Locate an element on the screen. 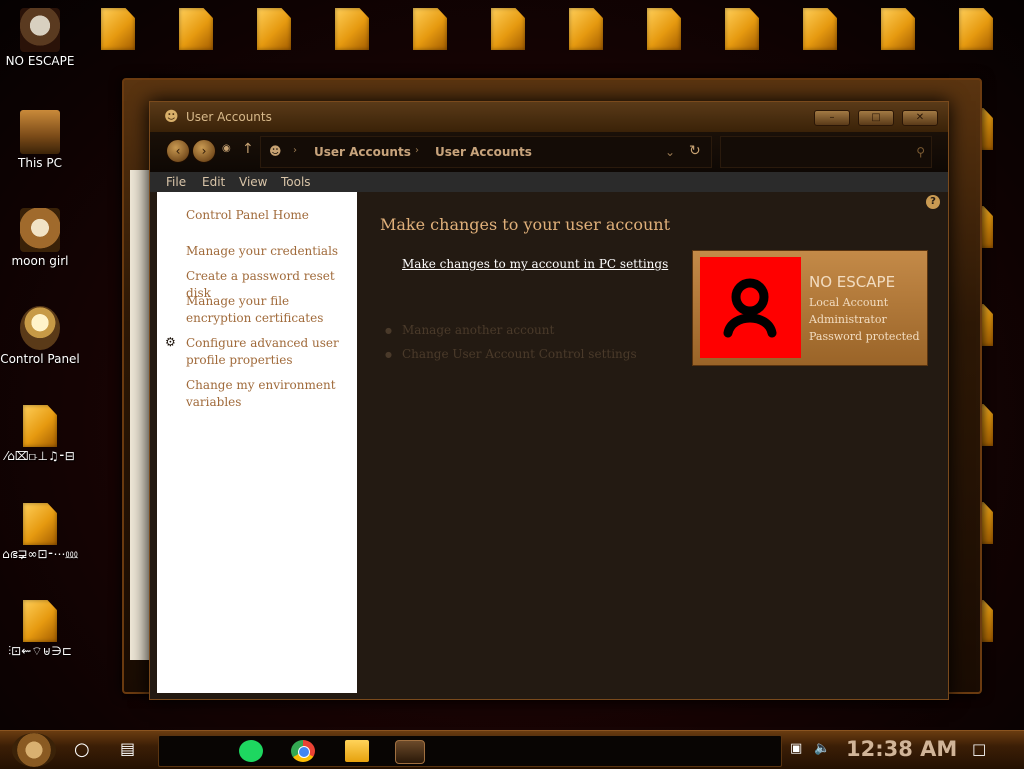 The height and width of the screenshot is (769, 1024). window-title: User Accounts is located at coordinates (229, 117).